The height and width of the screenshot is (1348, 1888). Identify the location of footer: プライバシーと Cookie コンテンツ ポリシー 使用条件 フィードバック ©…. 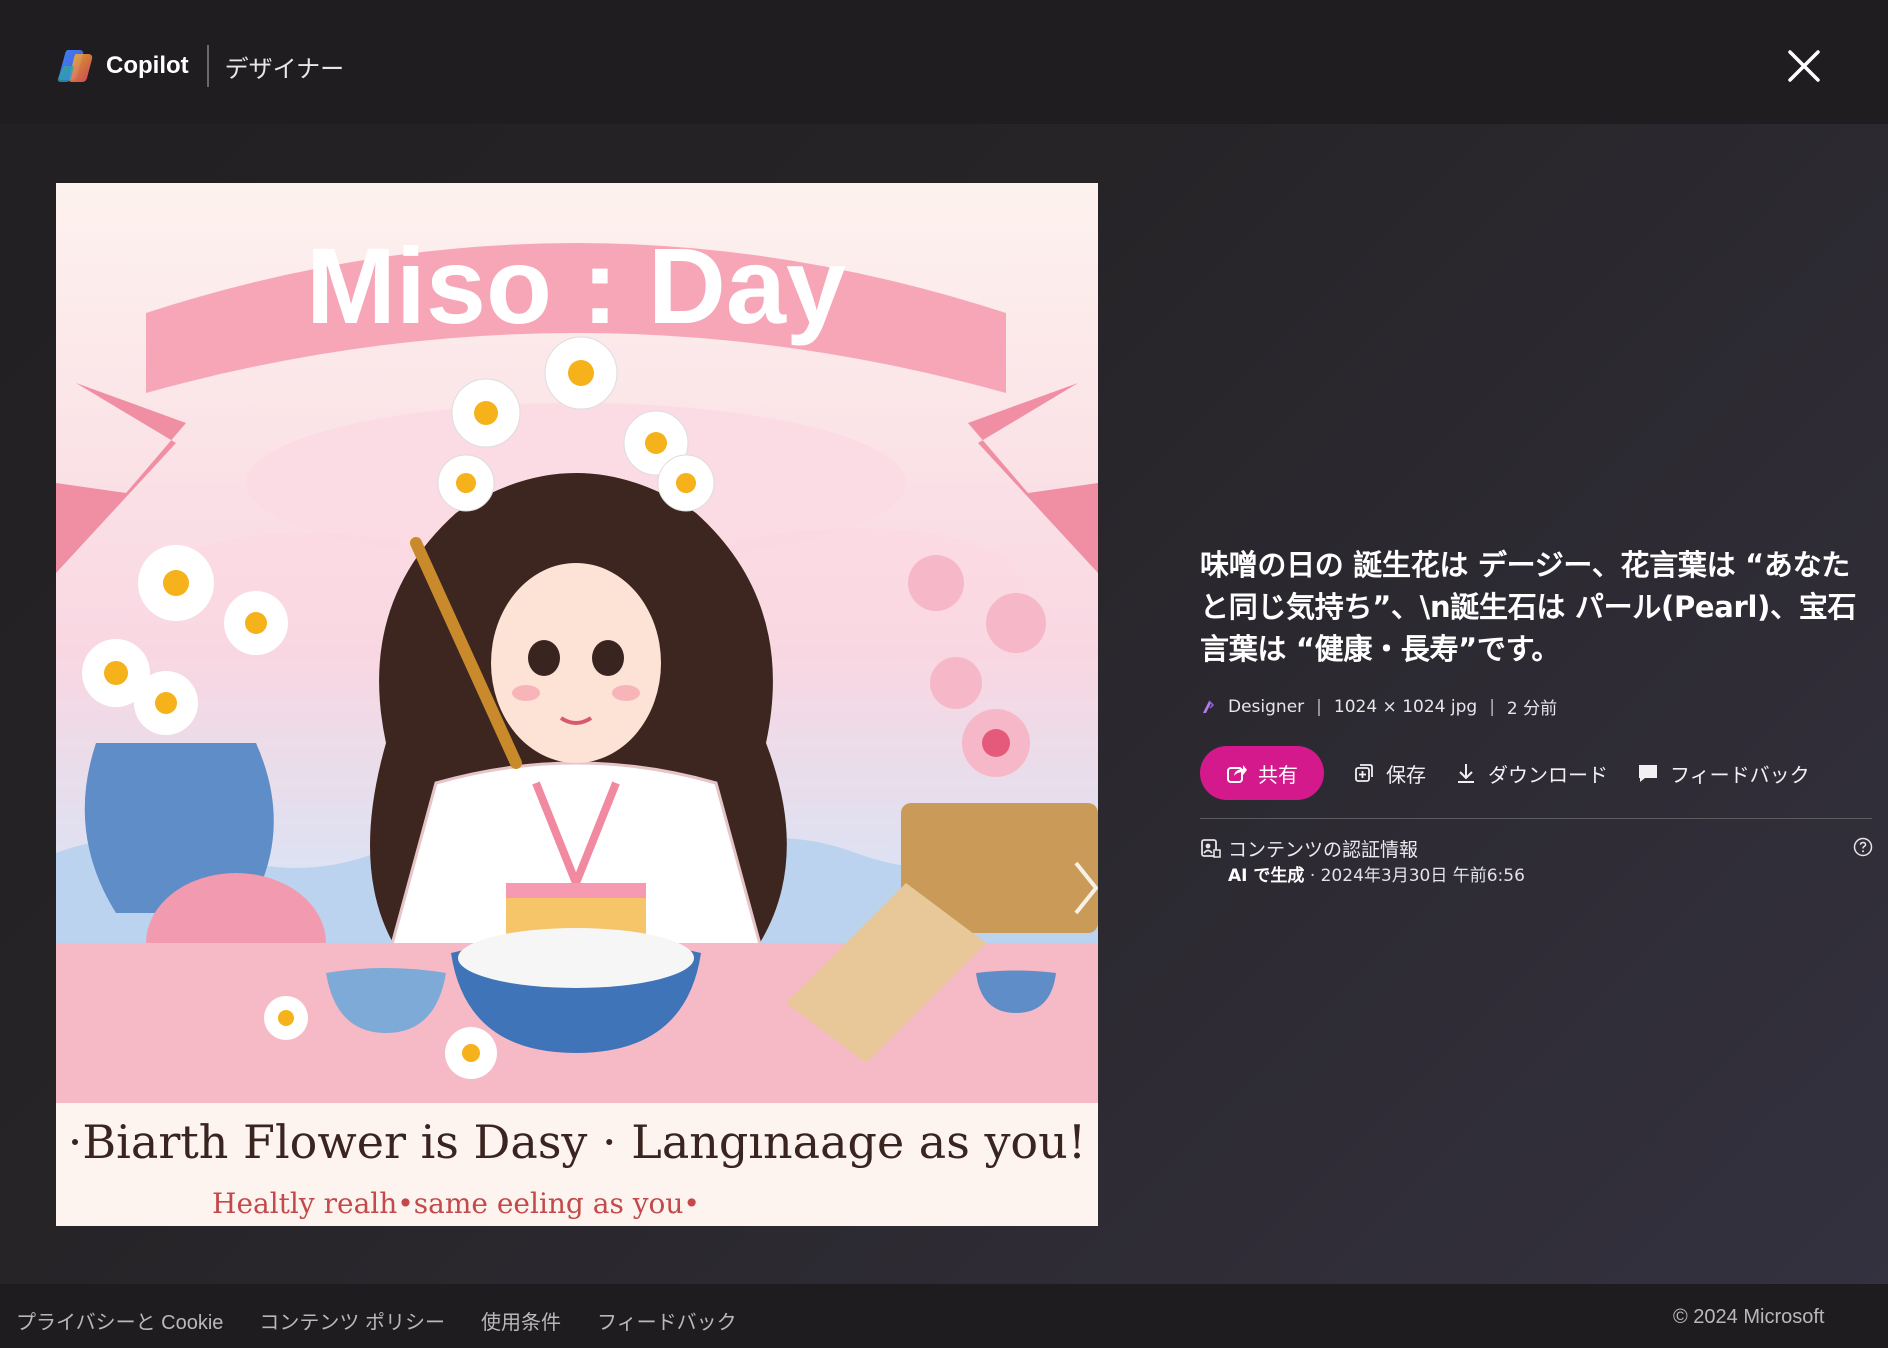
(944, 1316).